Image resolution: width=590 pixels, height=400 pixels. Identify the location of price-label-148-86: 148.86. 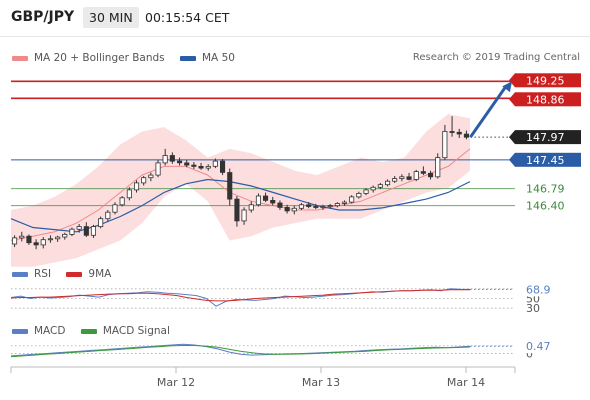
(545, 99).